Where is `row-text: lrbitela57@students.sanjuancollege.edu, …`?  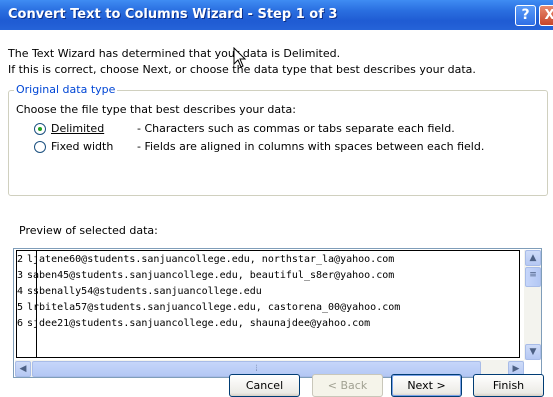
row-text: lrbitela57@students.sanjuancollege.edu, … is located at coordinates (214, 307).